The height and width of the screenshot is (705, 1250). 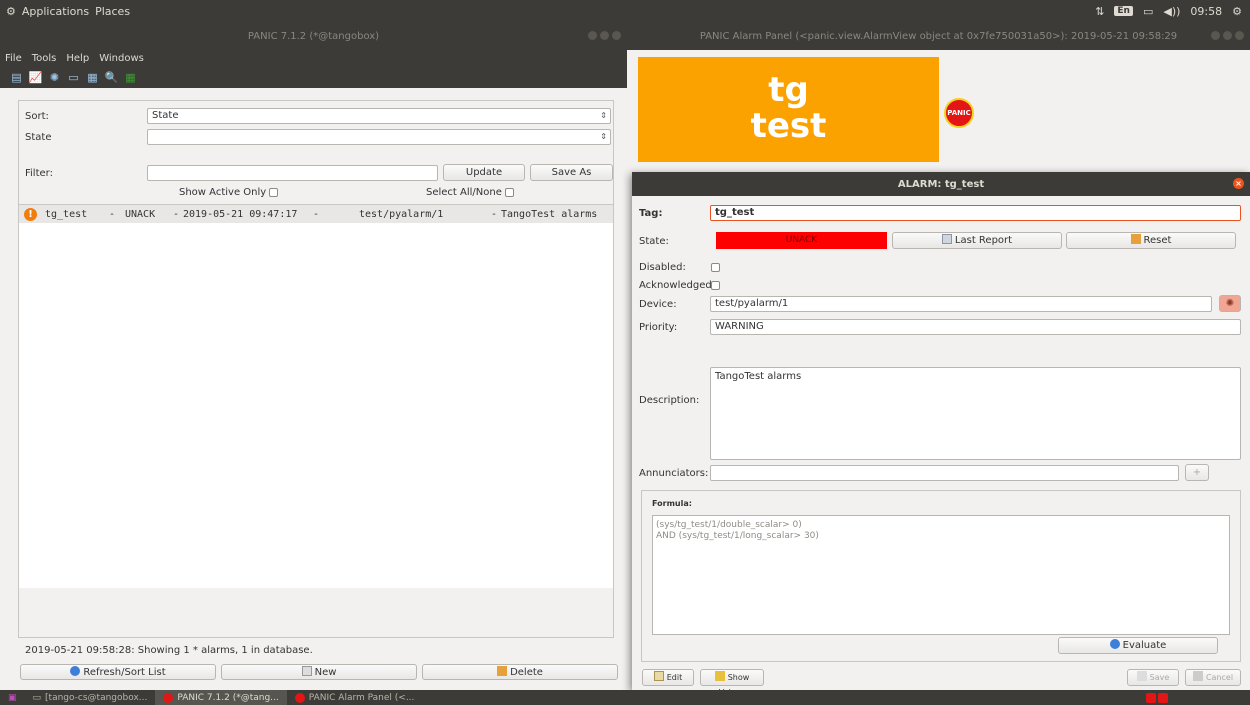 What do you see at coordinates (715, 285) in the screenshot?
I see `acknowledged-checkbox` at bounding box center [715, 285].